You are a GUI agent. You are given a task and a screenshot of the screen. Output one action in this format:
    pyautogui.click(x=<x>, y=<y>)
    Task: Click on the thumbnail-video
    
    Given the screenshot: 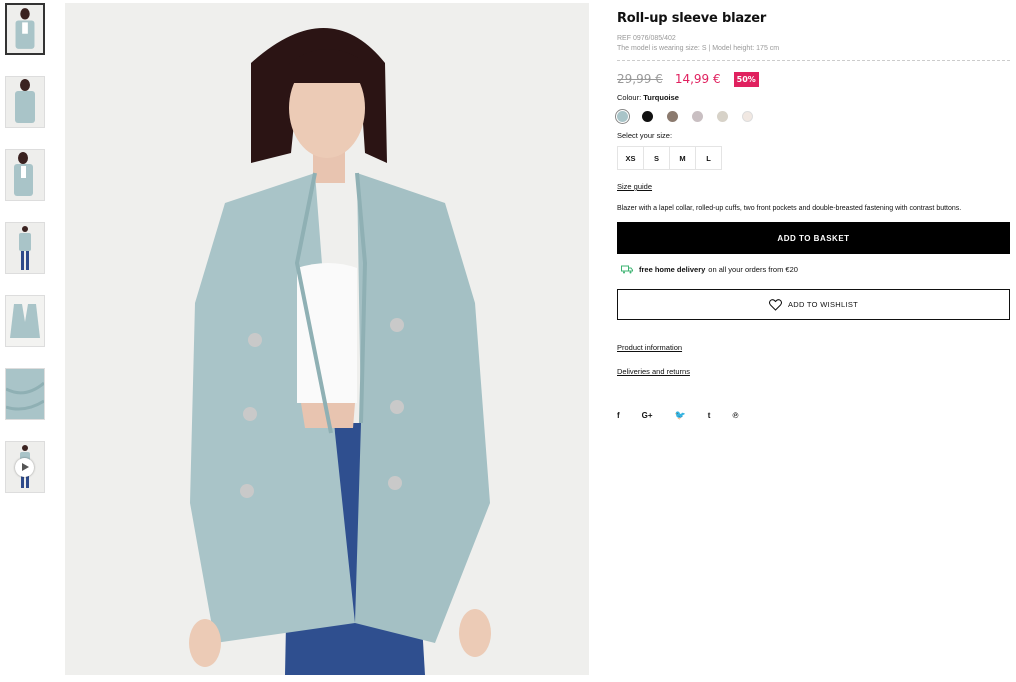 What is the action you would take?
    pyautogui.click(x=25, y=467)
    